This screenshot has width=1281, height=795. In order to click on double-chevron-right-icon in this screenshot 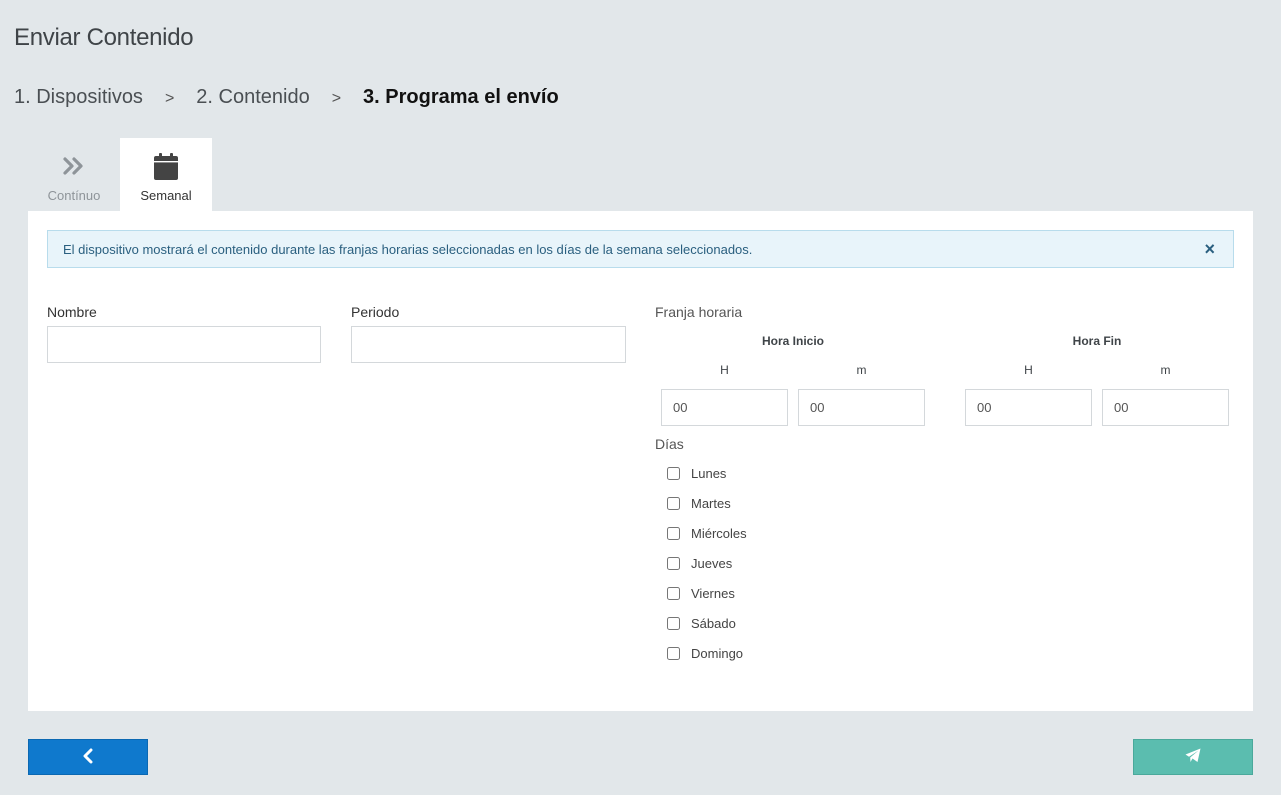, I will do `click(74, 166)`.